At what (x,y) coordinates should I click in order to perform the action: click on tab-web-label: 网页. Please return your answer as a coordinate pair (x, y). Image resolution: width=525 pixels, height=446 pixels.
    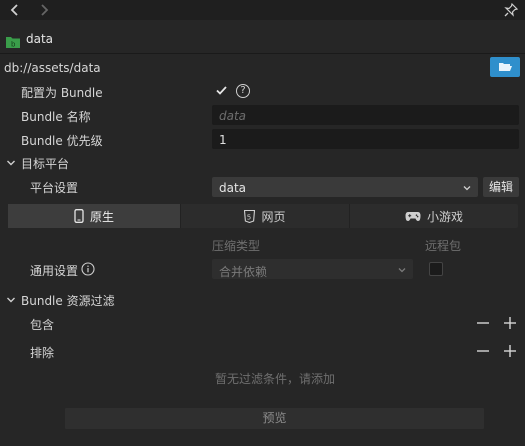
    Looking at the image, I should click on (273, 216).